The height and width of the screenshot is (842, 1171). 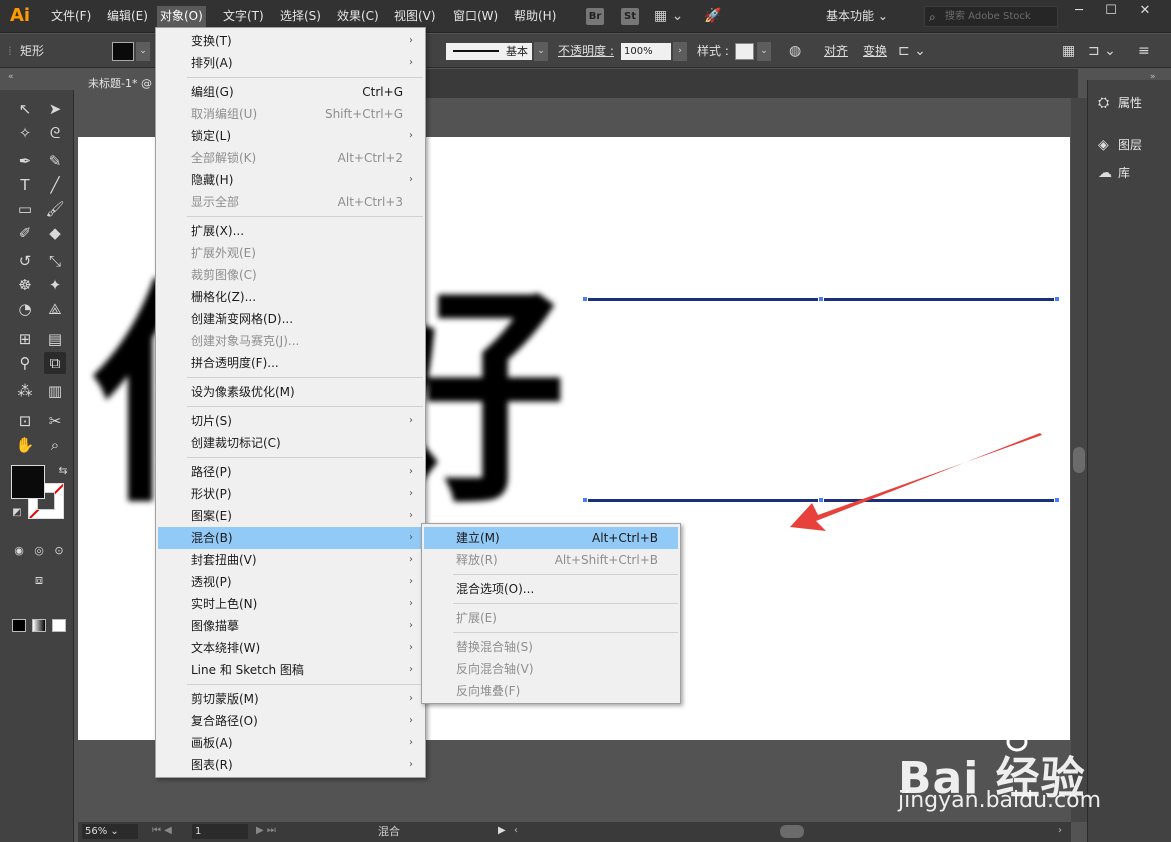 I want to click on stock-icon: St, so click(x=630, y=16).